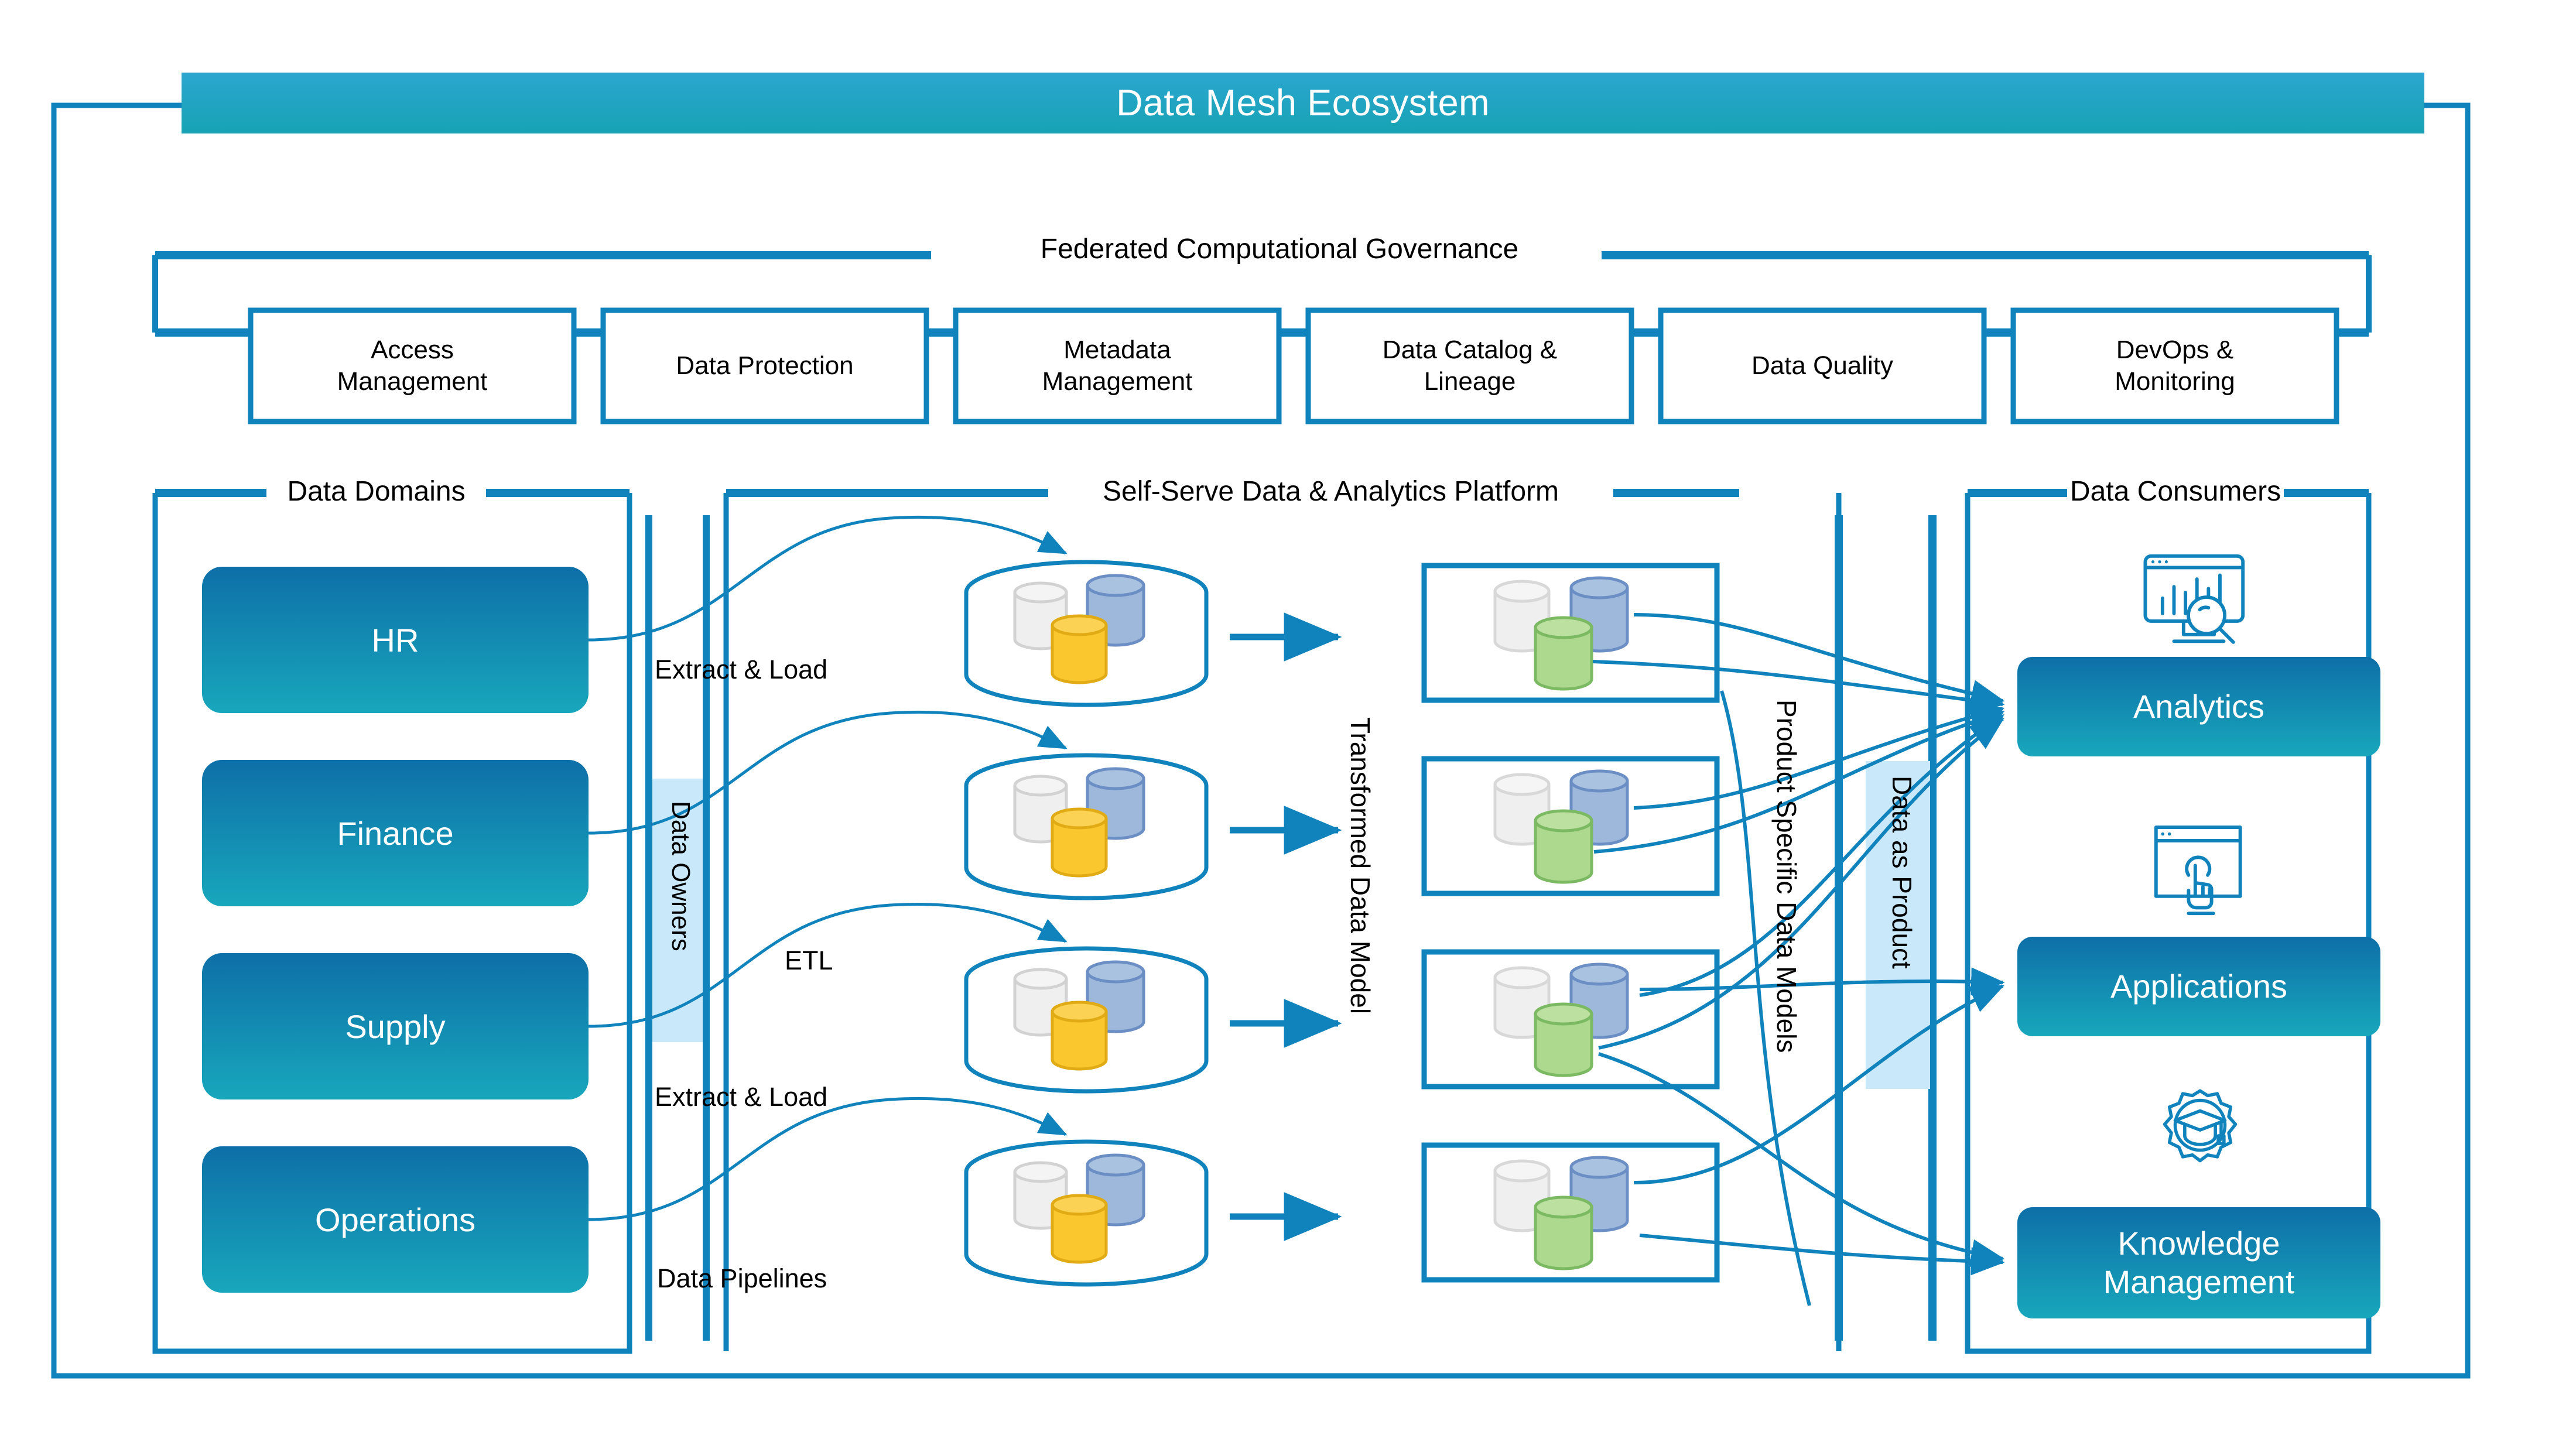 The height and width of the screenshot is (1449, 2576). I want to click on domains-title: Data Domains, so click(376, 491).